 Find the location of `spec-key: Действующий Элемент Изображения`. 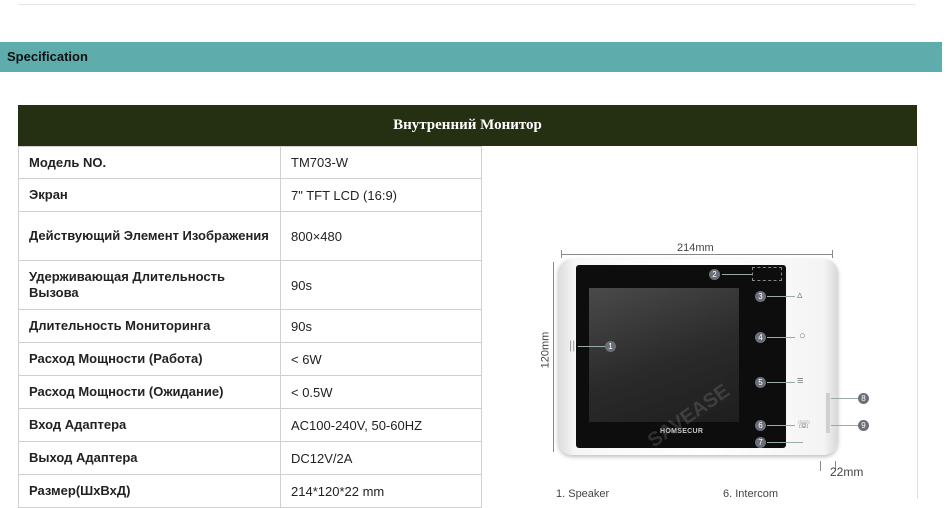

spec-key: Действующий Элемент Изображения is located at coordinates (149, 236).